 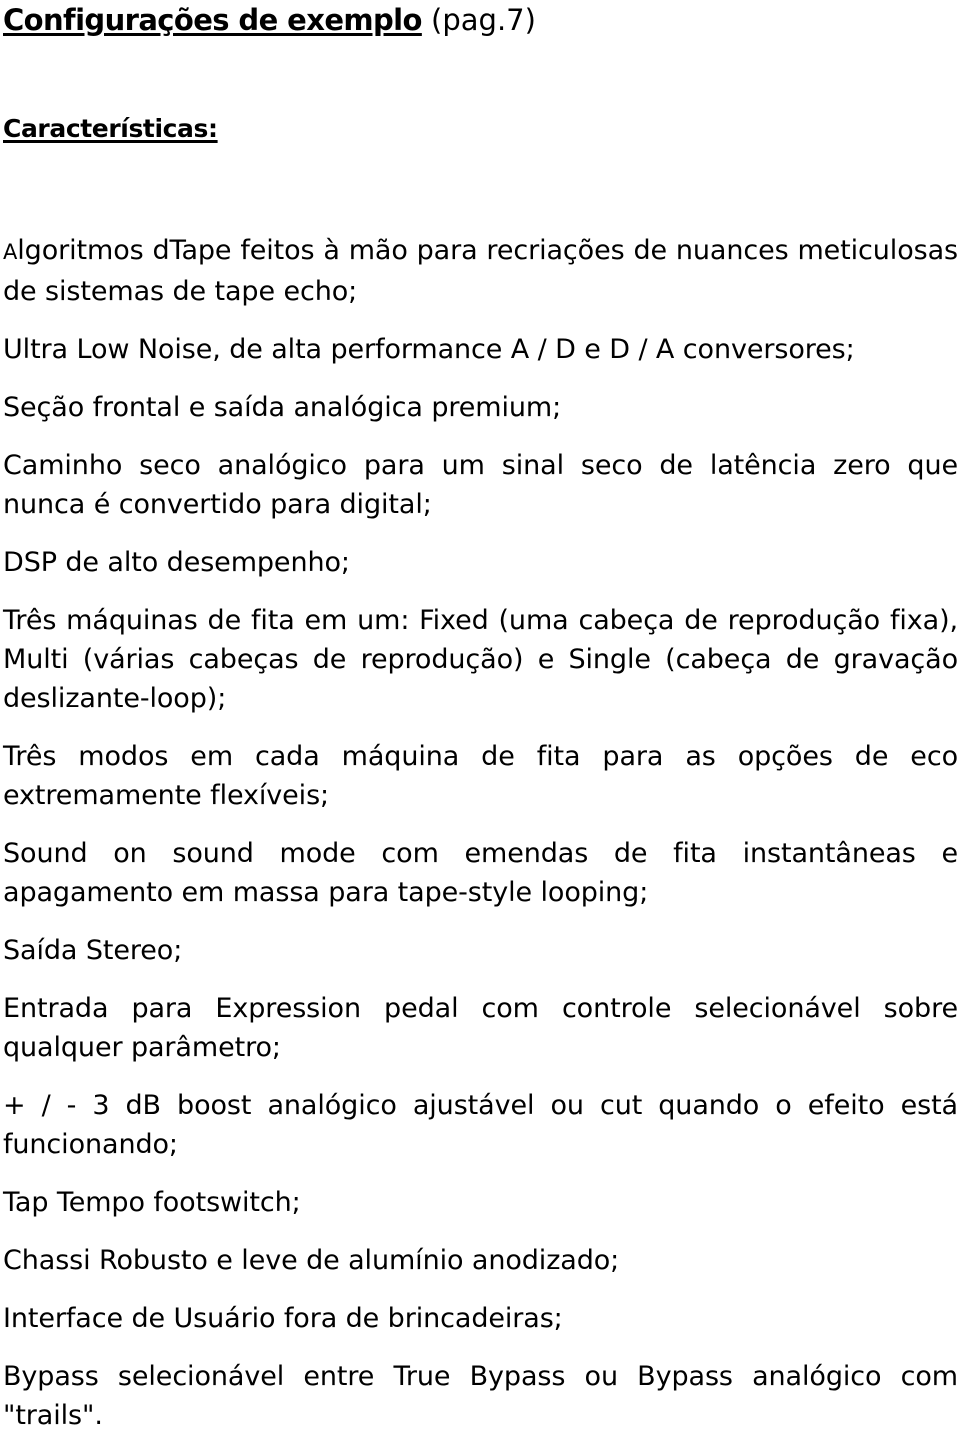 What do you see at coordinates (152, 1202) in the screenshot?
I see `feature-text: Tap Tempo footswitch;` at bounding box center [152, 1202].